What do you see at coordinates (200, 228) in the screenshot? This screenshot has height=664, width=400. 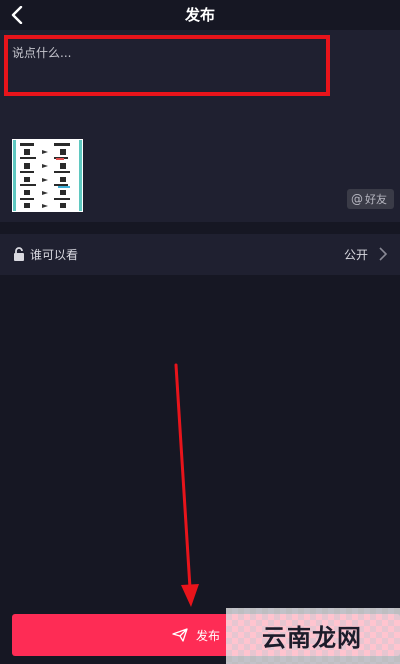 I see `section-divider` at bounding box center [200, 228].